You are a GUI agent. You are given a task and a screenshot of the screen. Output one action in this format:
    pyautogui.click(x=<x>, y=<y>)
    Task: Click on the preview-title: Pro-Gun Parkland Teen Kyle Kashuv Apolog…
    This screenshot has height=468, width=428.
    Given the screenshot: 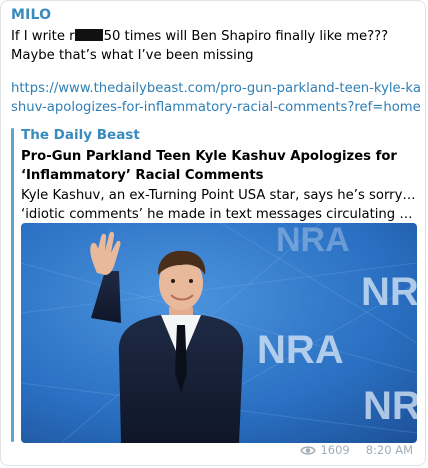 What is the action you would take?
    pyautogui.click(x=209, y=166)
    